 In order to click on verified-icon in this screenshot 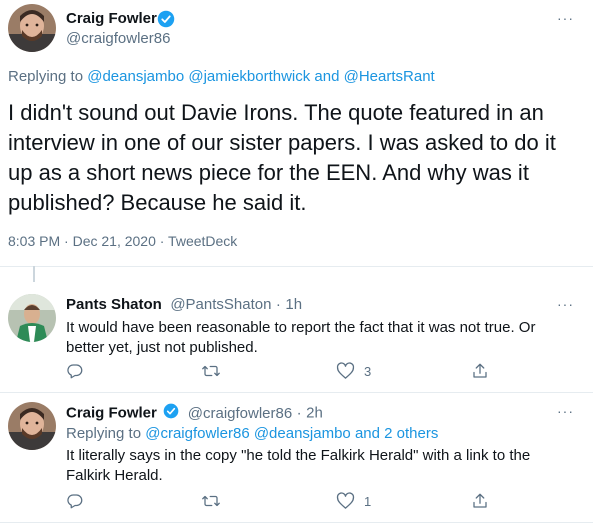, I will do `click(171, 413)`.